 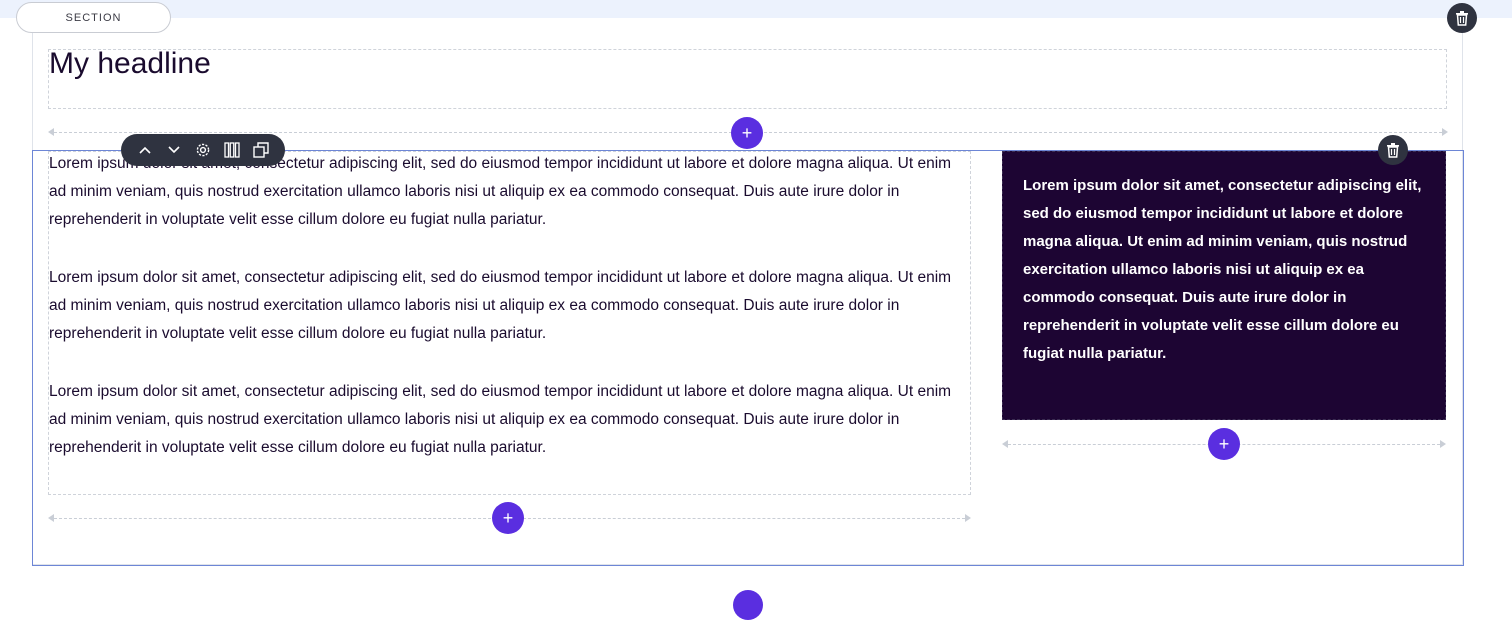 I want to click on section-label: SECTION, so click(x=93, y=17).